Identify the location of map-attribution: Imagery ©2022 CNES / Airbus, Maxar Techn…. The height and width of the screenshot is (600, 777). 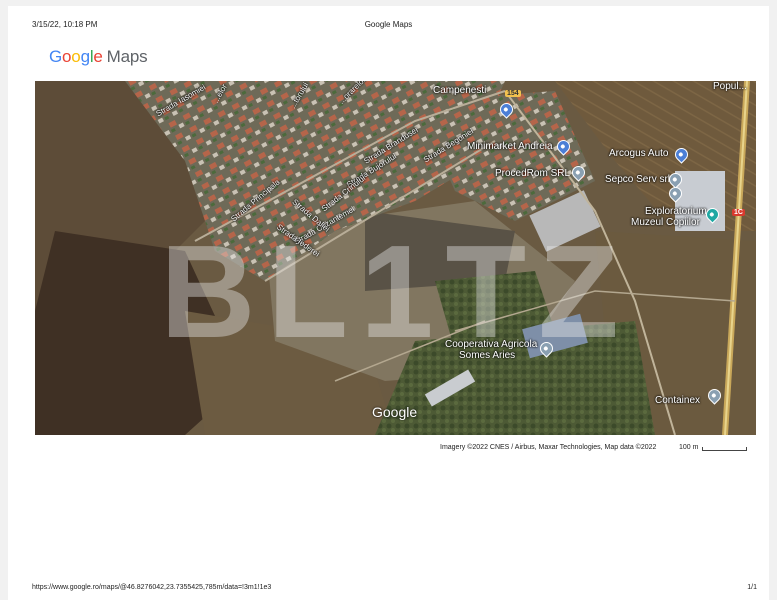
(548, 447).